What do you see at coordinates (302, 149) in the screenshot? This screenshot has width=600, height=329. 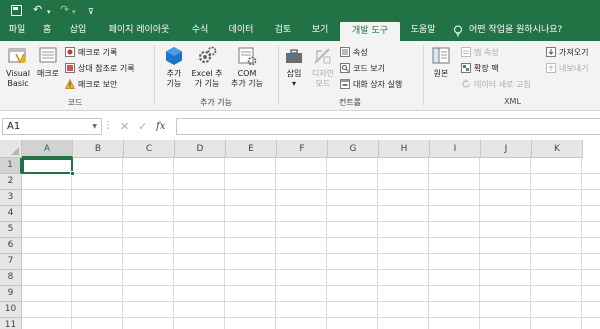 I see `column-header: F` at bounding box center [302, 149].